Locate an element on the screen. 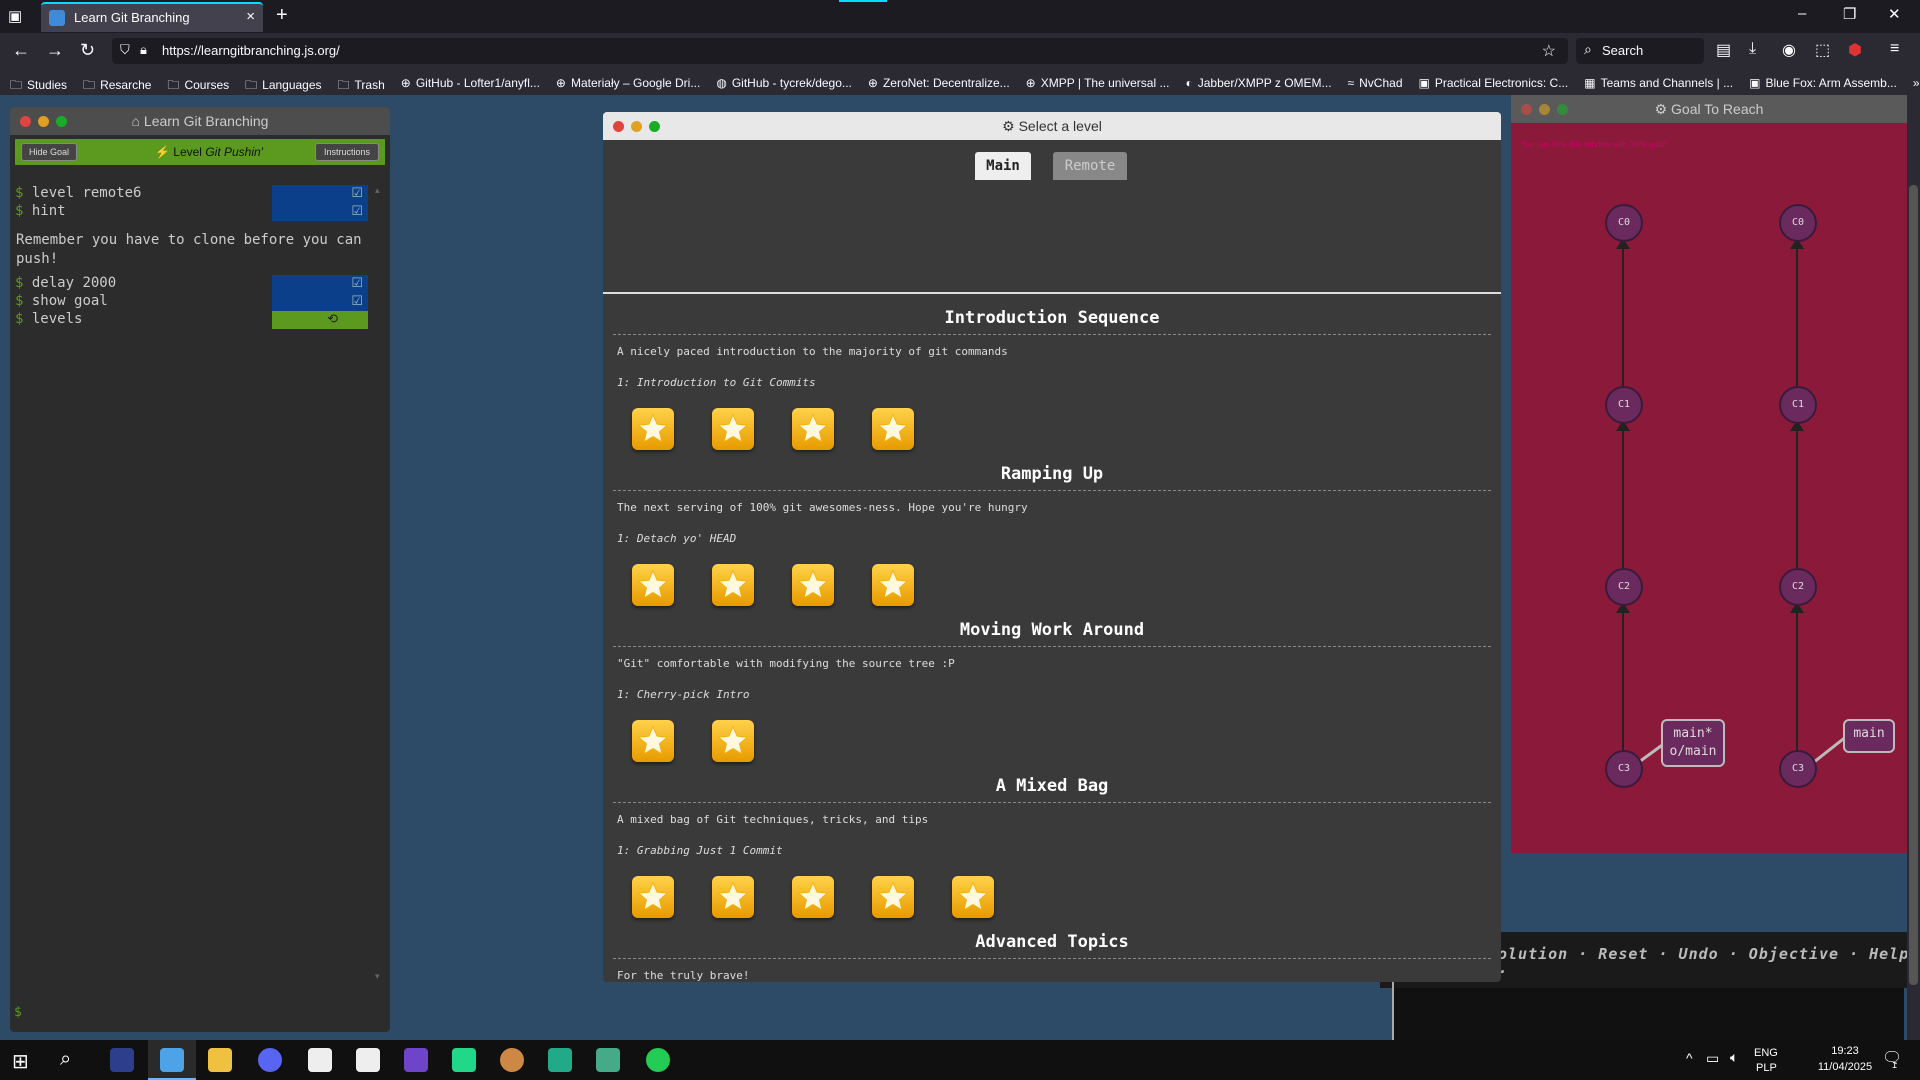 Image resolution: width=1920 pixels, height=1080 pixels. twitch-icon is located at coordinates (368, 1060).